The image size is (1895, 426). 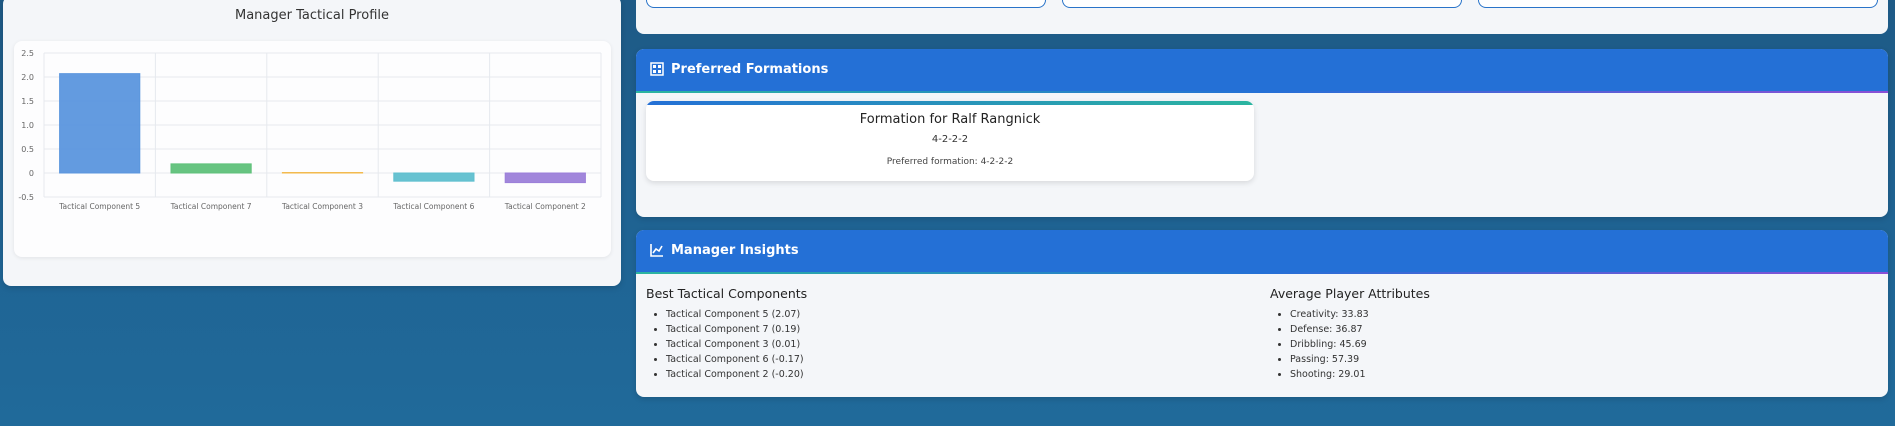 I want to click on list-item: Passing: 57.39, so click(x=1360, y=359).